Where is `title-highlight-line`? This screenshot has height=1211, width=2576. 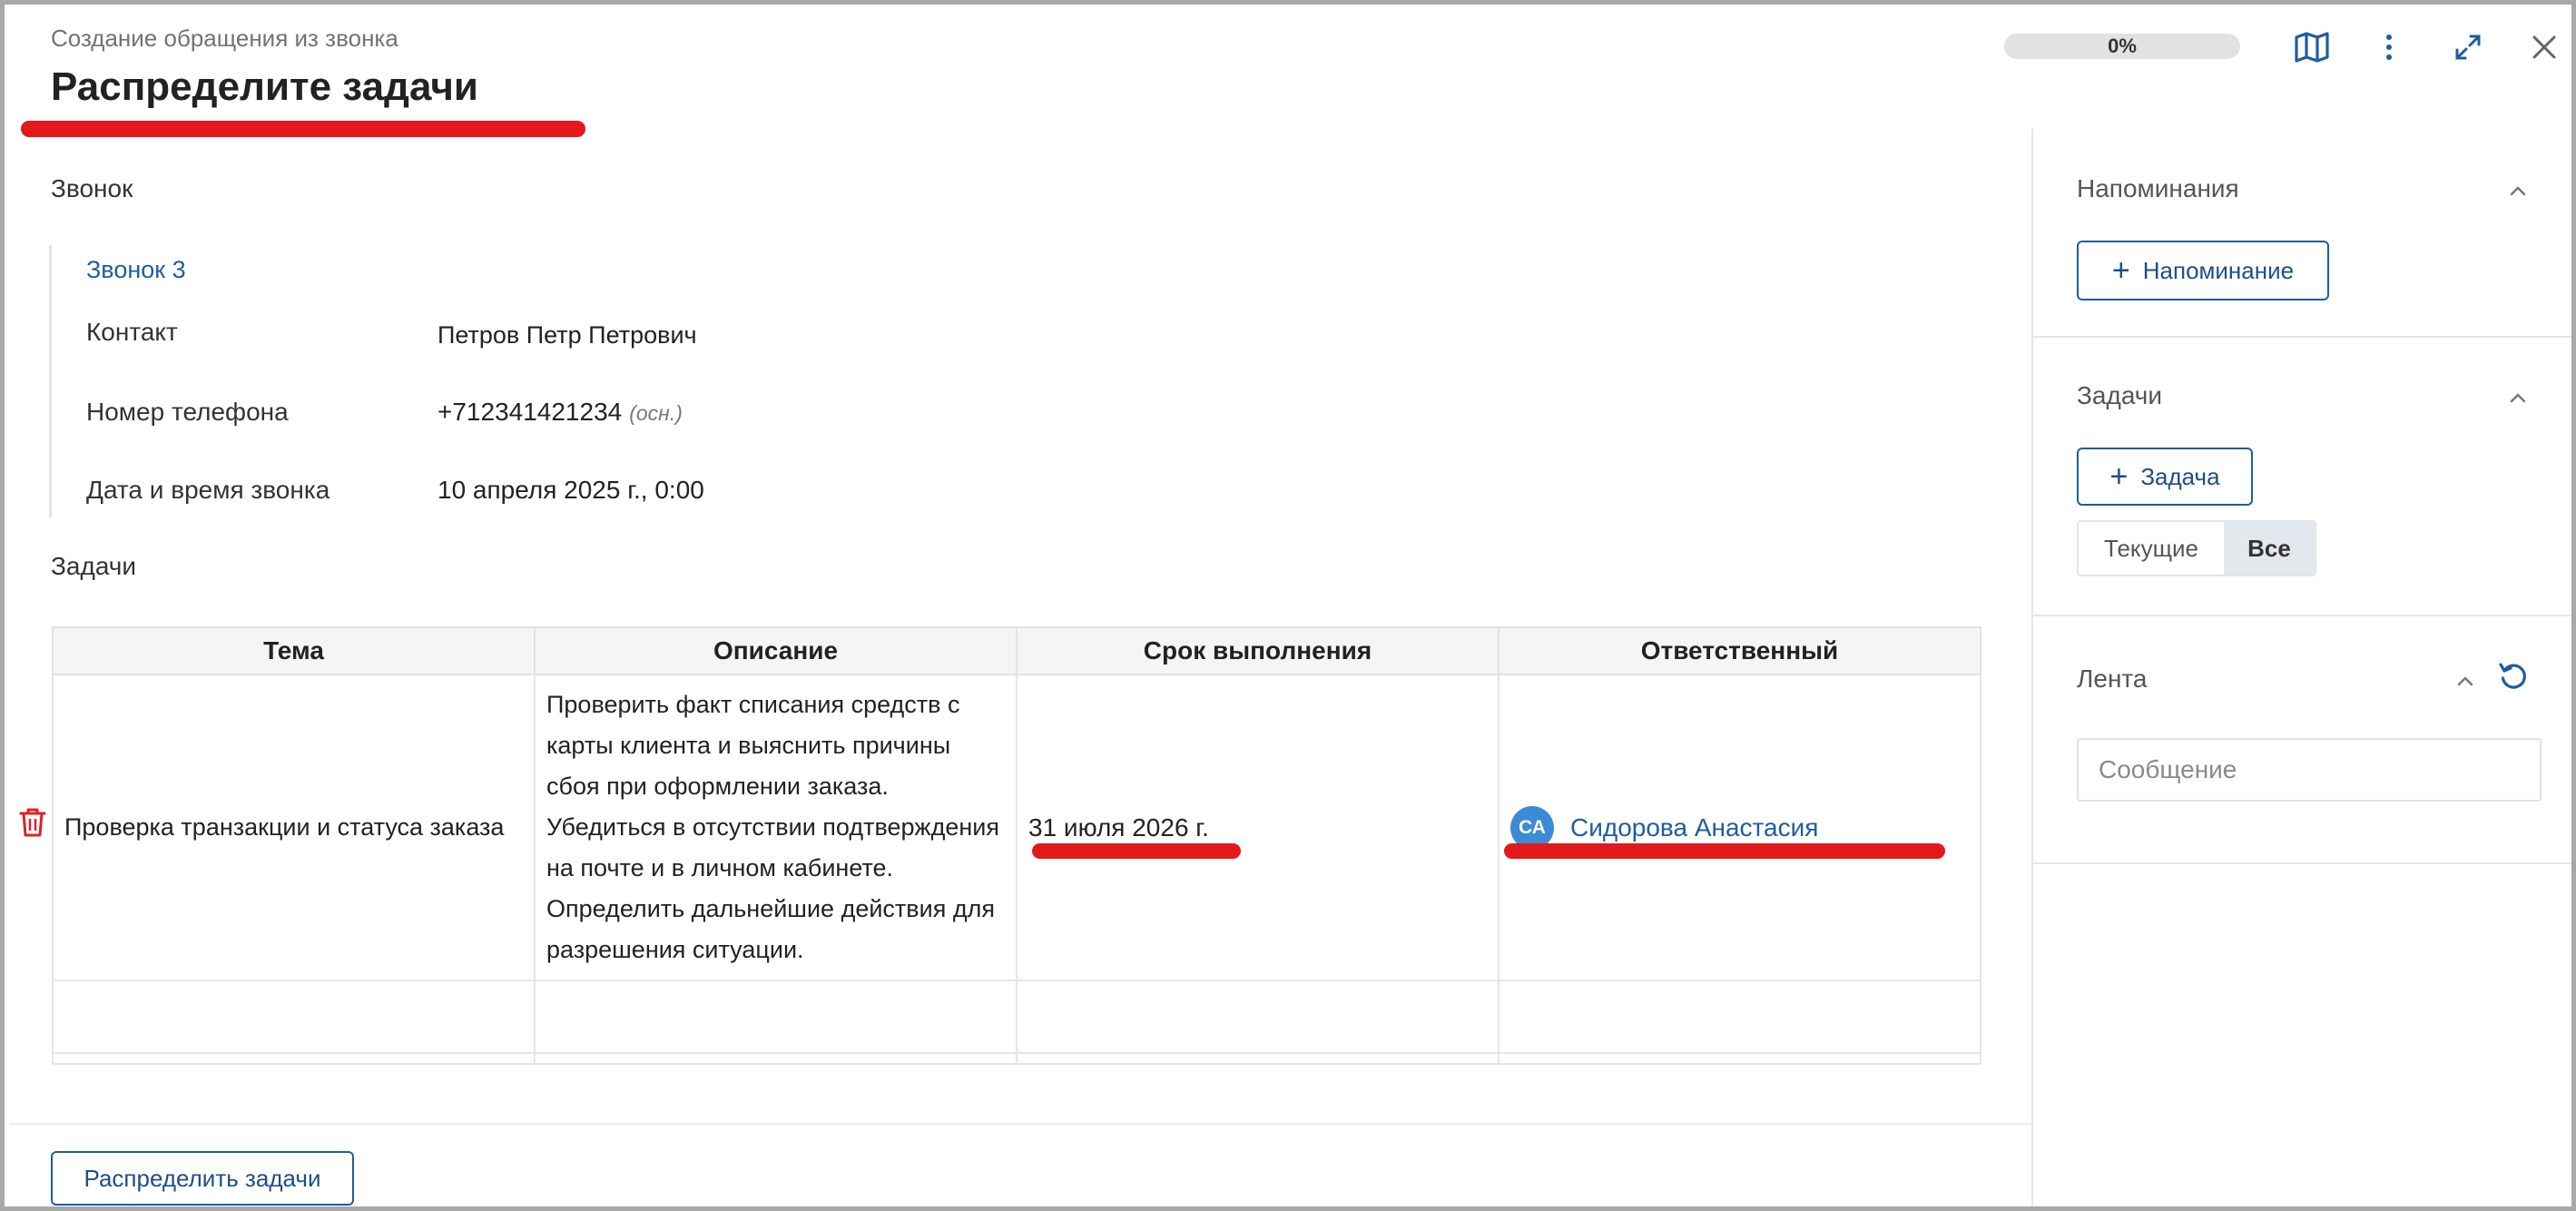 title-highlight-line is located at coordinates (303, 129).